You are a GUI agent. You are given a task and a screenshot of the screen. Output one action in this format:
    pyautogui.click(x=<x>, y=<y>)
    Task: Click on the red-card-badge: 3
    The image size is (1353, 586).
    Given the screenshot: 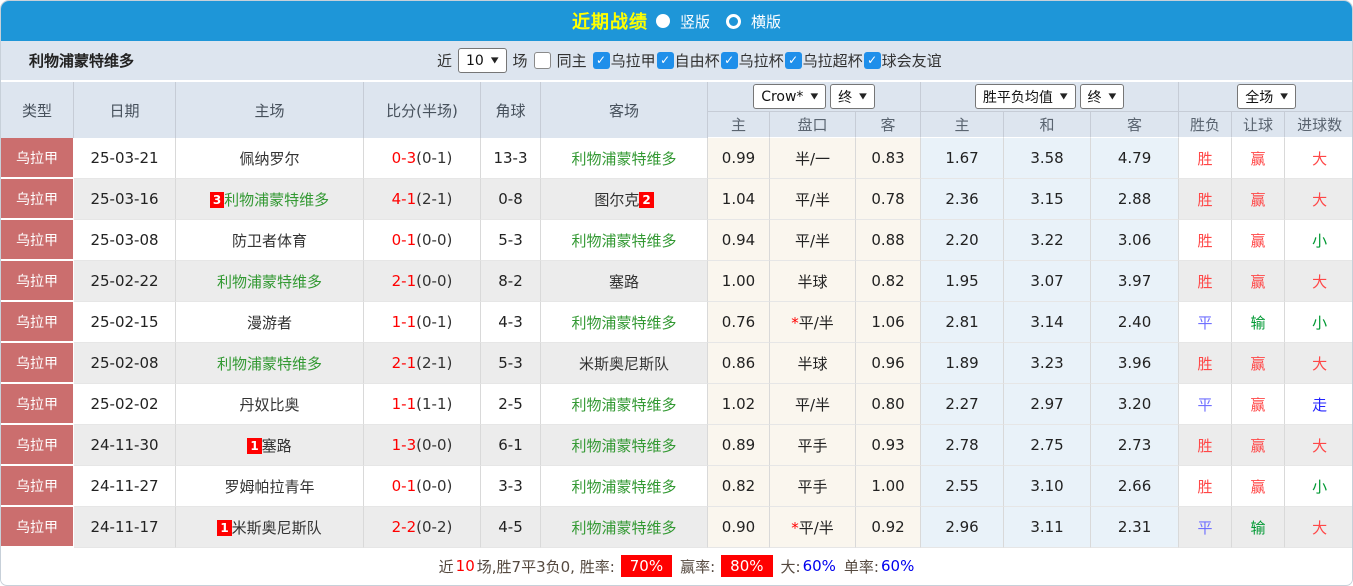 What is the action you would take?
    pyautogui.click(x=217, y=199)
    